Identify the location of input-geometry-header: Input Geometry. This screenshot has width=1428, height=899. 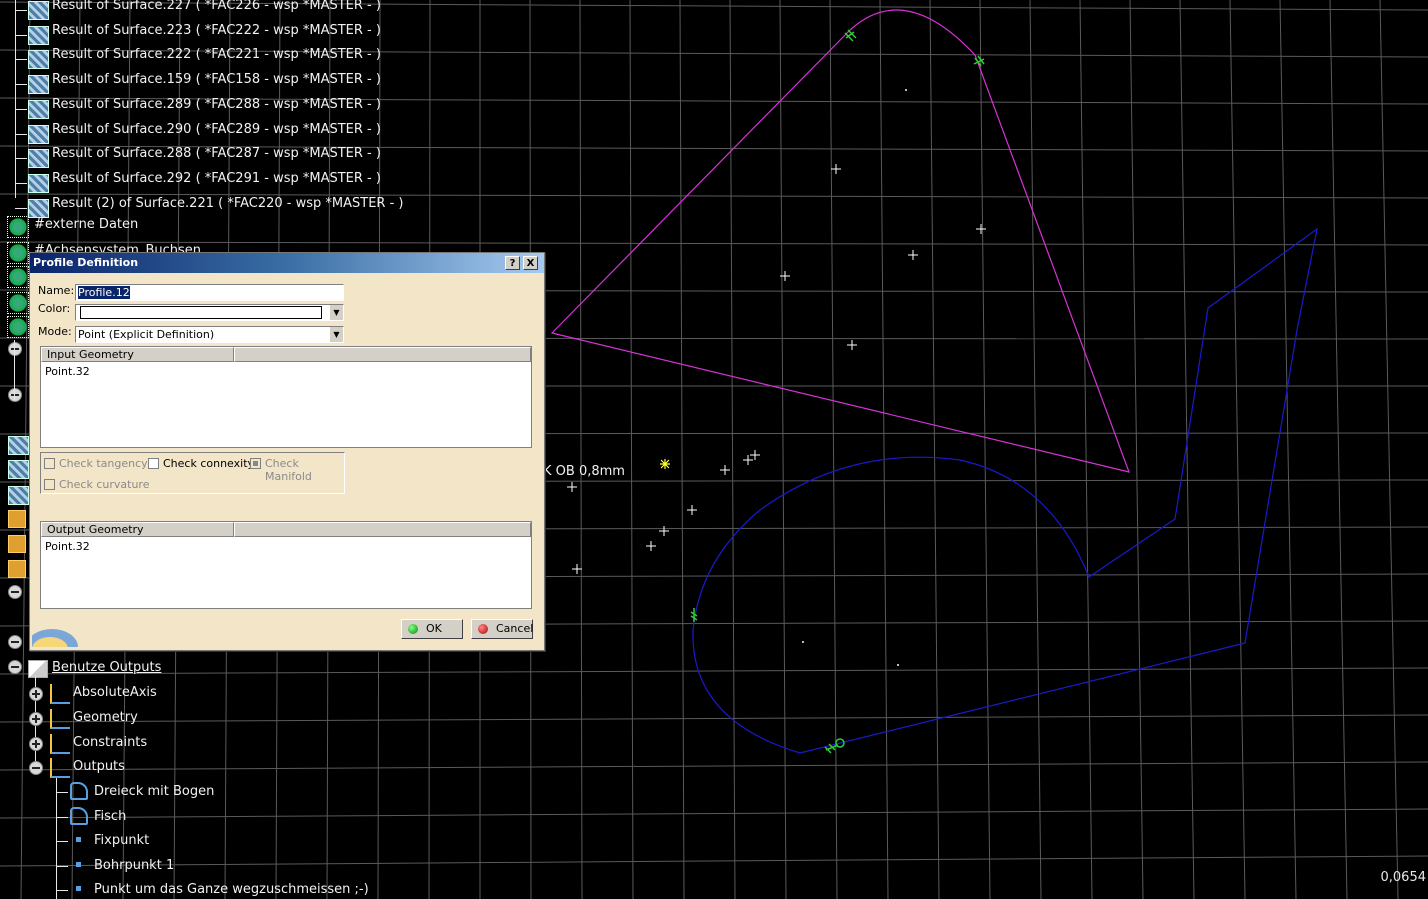
(137, 354).